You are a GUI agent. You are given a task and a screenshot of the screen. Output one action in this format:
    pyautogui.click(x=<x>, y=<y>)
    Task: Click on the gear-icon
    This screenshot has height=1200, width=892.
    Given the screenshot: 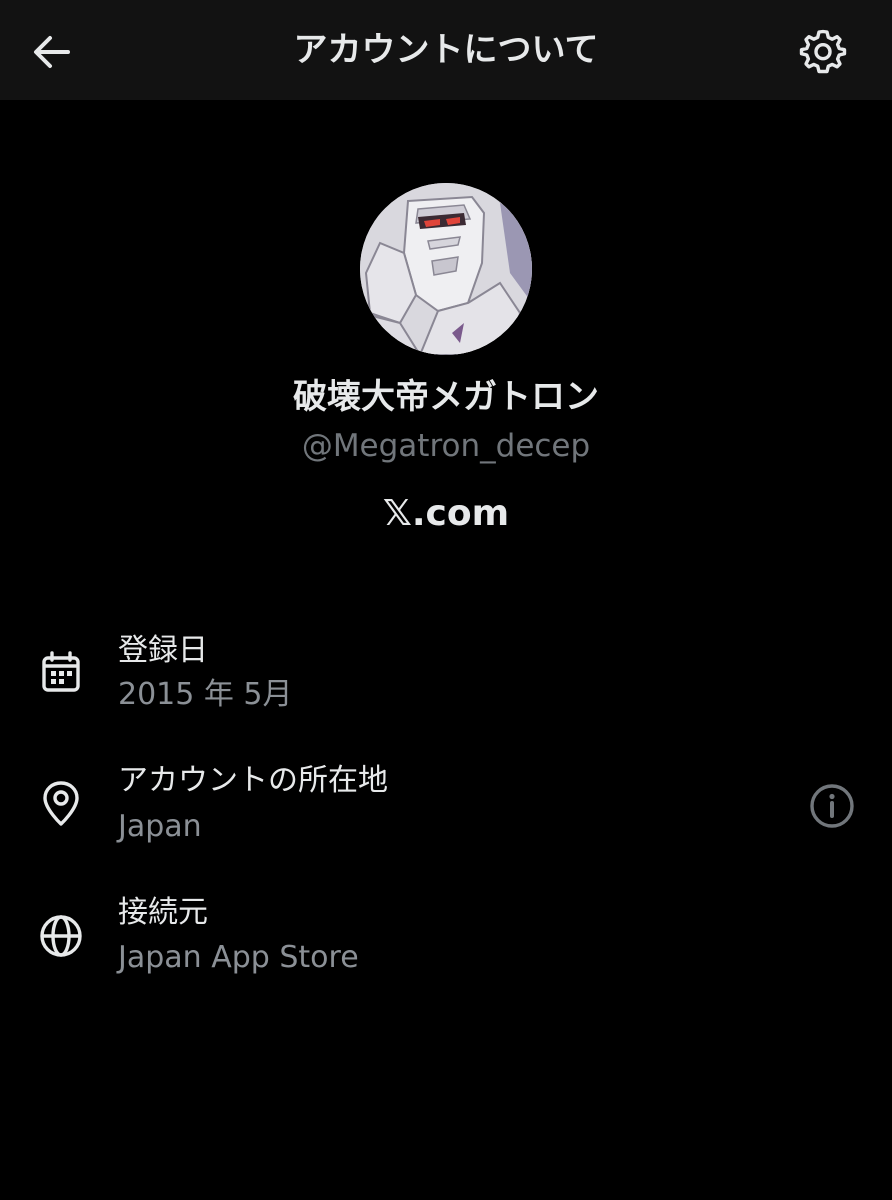 What is the action you would take?
    pyautogui.click(x=823, y=51)
    